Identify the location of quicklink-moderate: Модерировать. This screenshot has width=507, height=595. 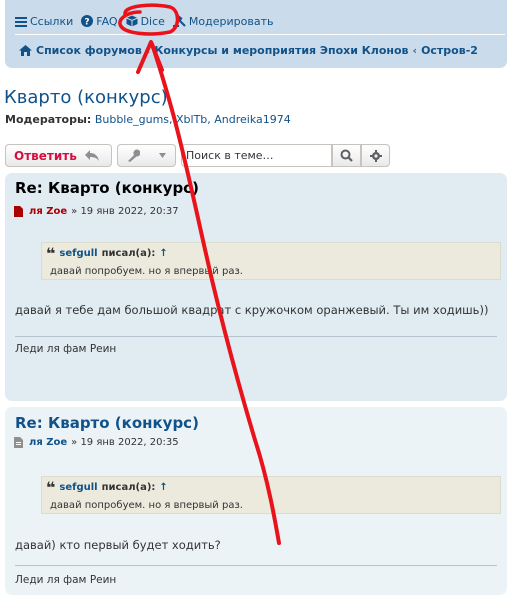
(223, 21).